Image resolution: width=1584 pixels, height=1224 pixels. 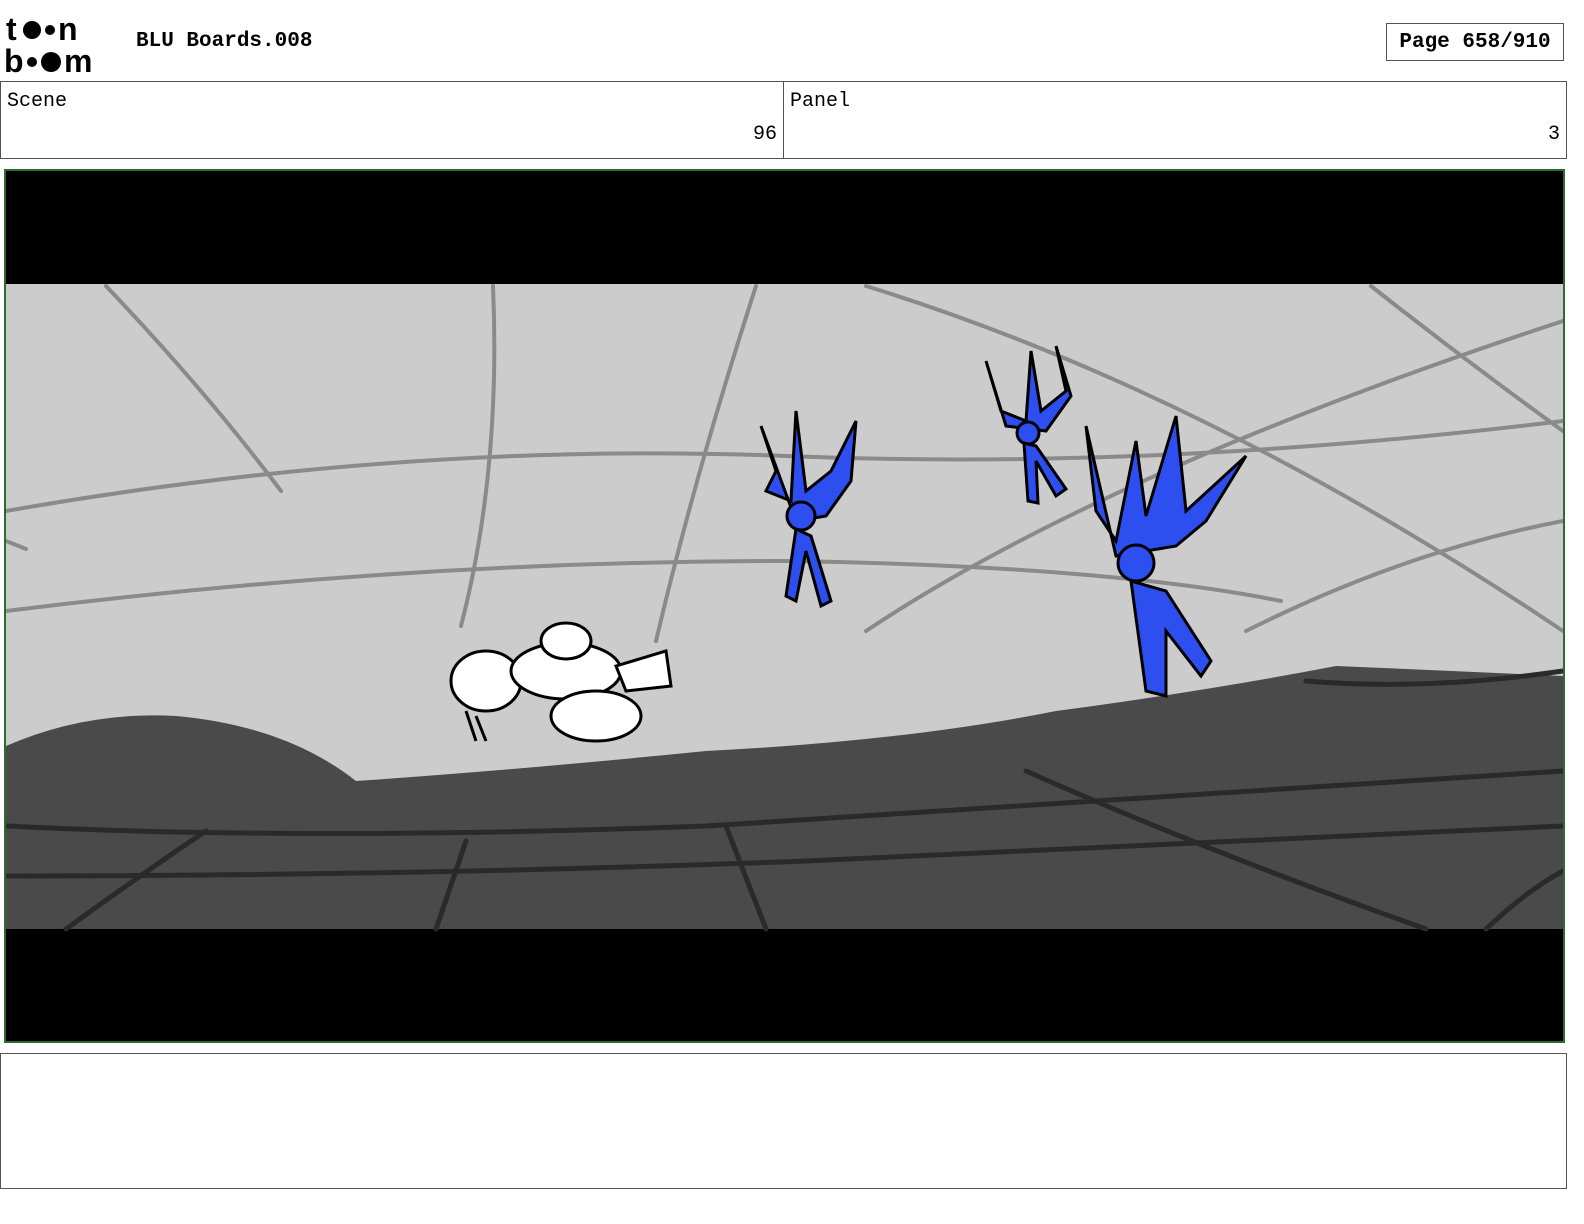 I want to click on svg-text: n, so click(x=68, y=29).